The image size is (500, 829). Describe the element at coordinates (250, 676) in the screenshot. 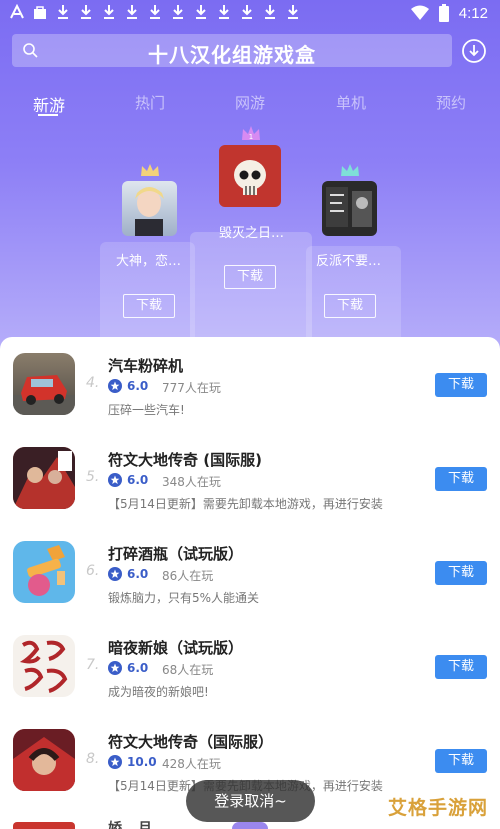

I see `list-item: 7. 暗夜新娘（试玩版） 6.0 68人在玩 成为暗夜的新娘吧! 下载` at that location.